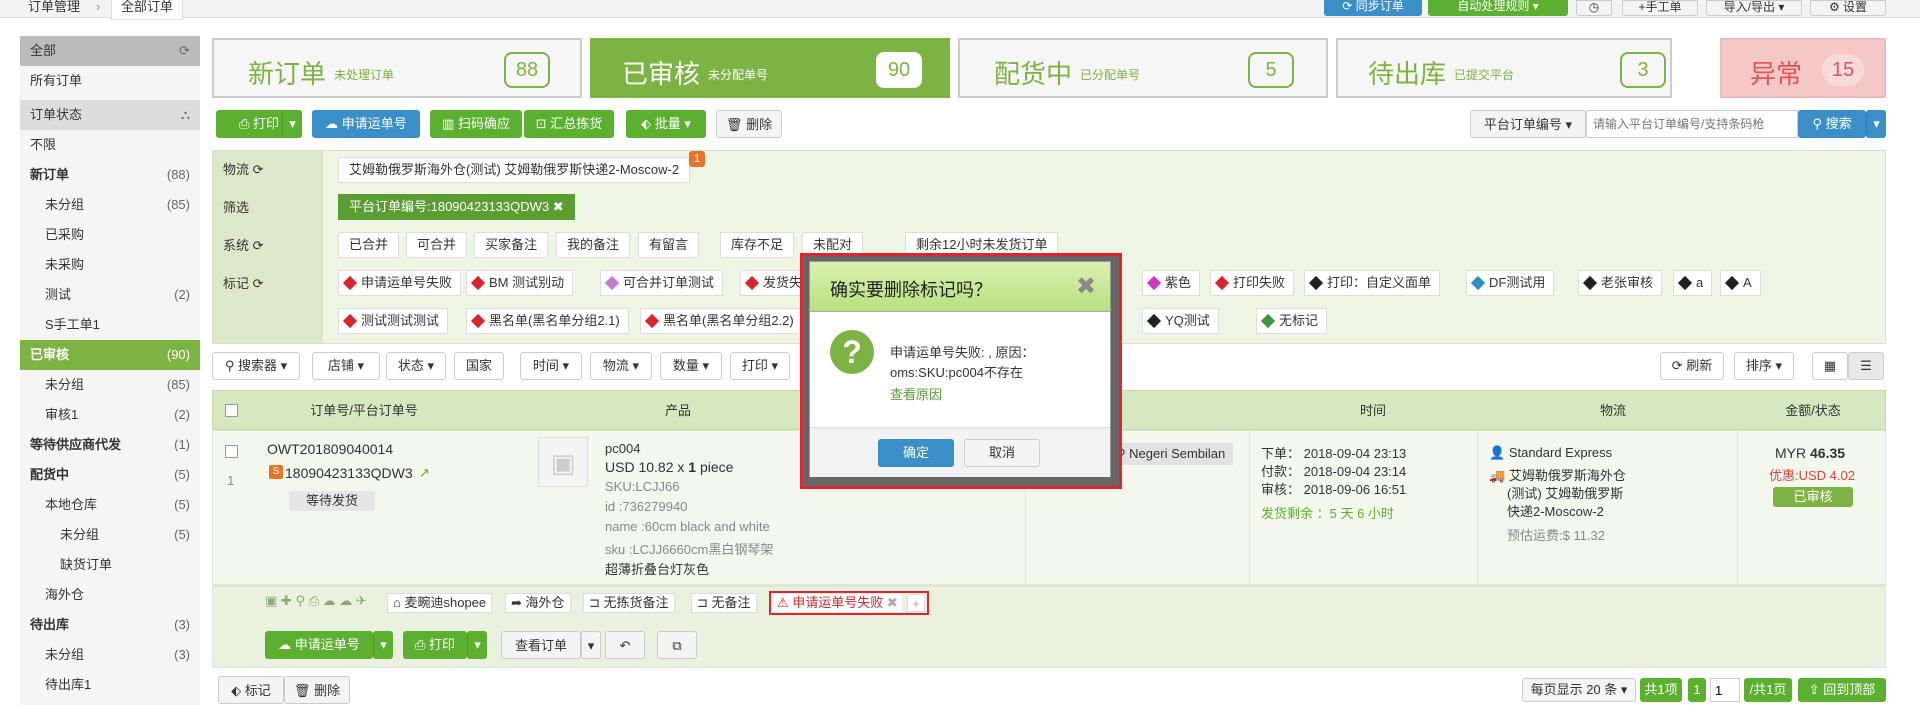  Describe the element at coordinates (256, 366) in the screenshot. I see `searcher-dropdown: ⚲ 搜索器 ▾` at that location.